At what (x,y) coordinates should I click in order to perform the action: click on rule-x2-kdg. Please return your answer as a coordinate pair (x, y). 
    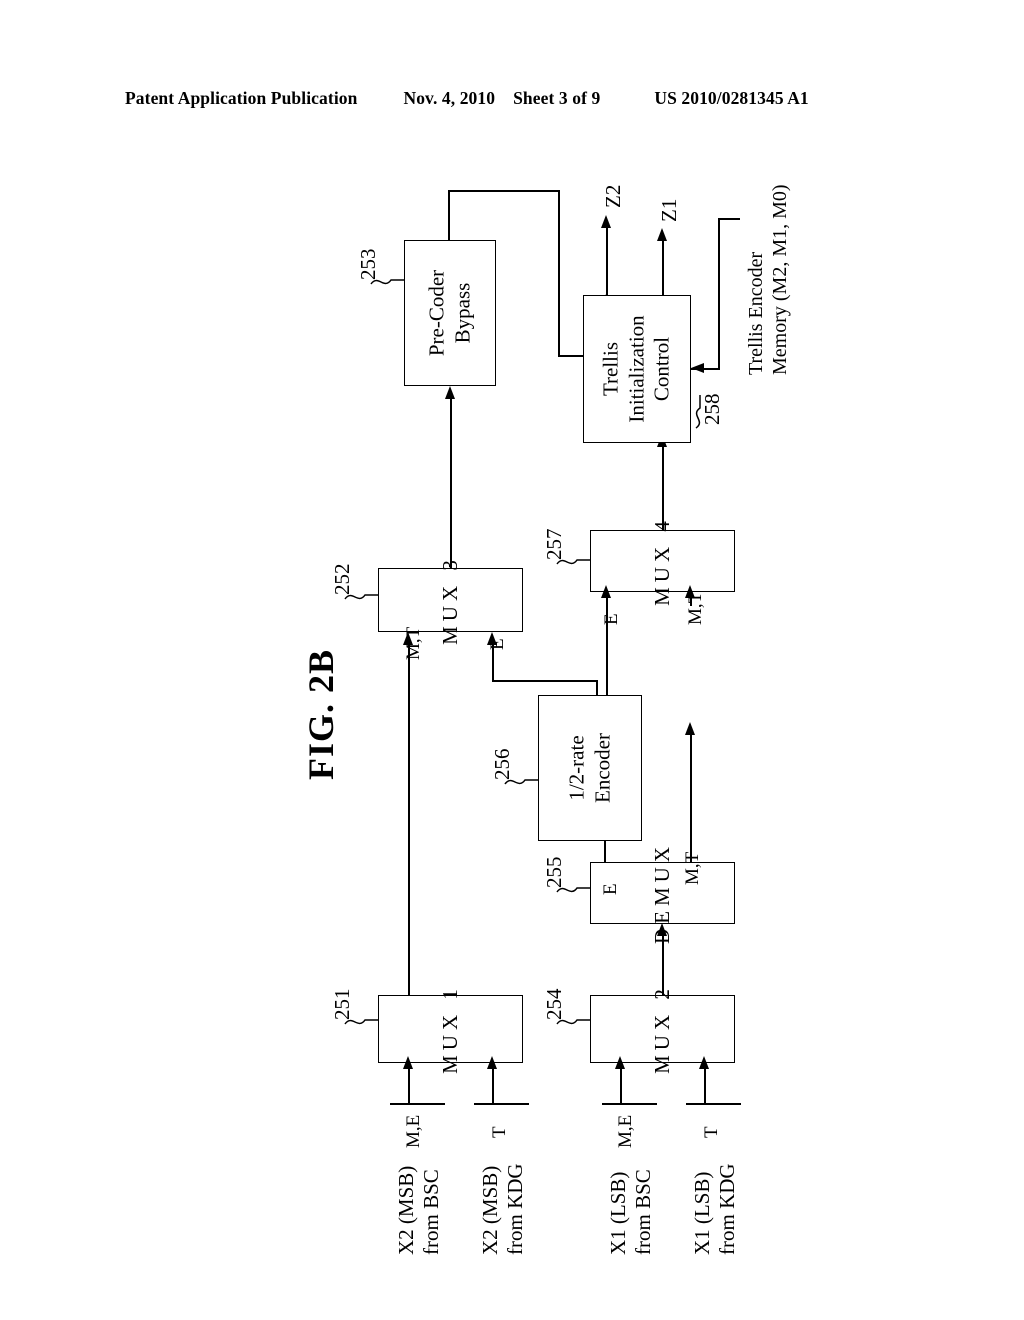
    Looking at the image, I should click on (501, 1104).